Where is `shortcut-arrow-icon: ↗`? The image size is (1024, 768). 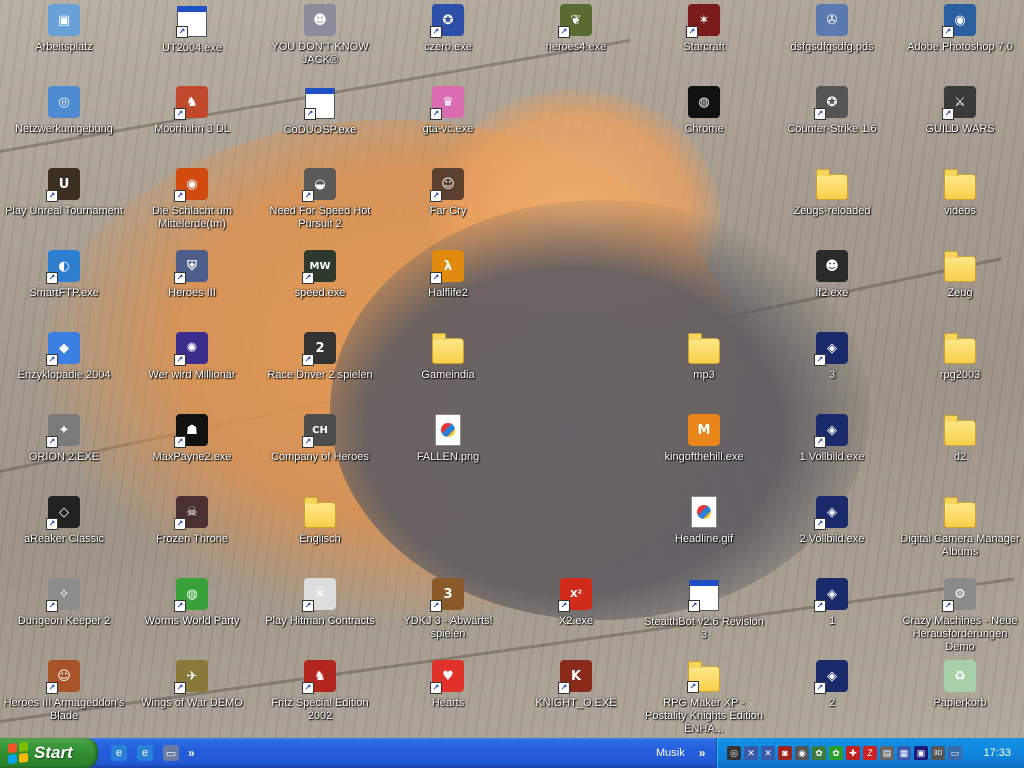 shortcut-arrow-icon: ↗ is located at coordinates (52, 442).